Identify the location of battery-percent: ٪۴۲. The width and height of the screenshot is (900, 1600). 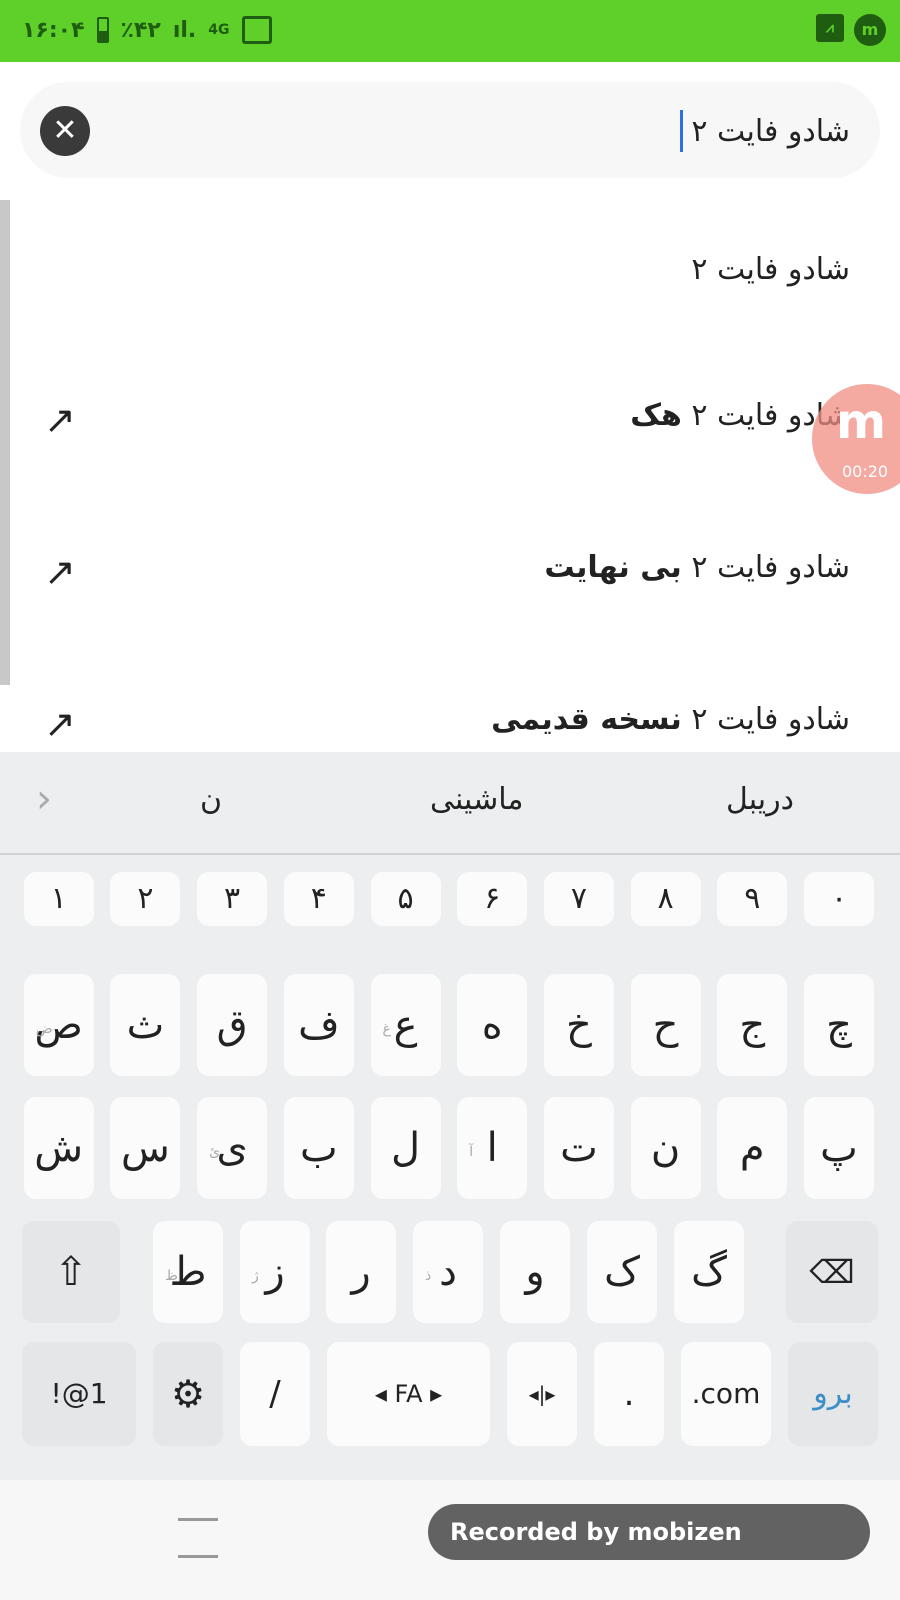
(140, 30).